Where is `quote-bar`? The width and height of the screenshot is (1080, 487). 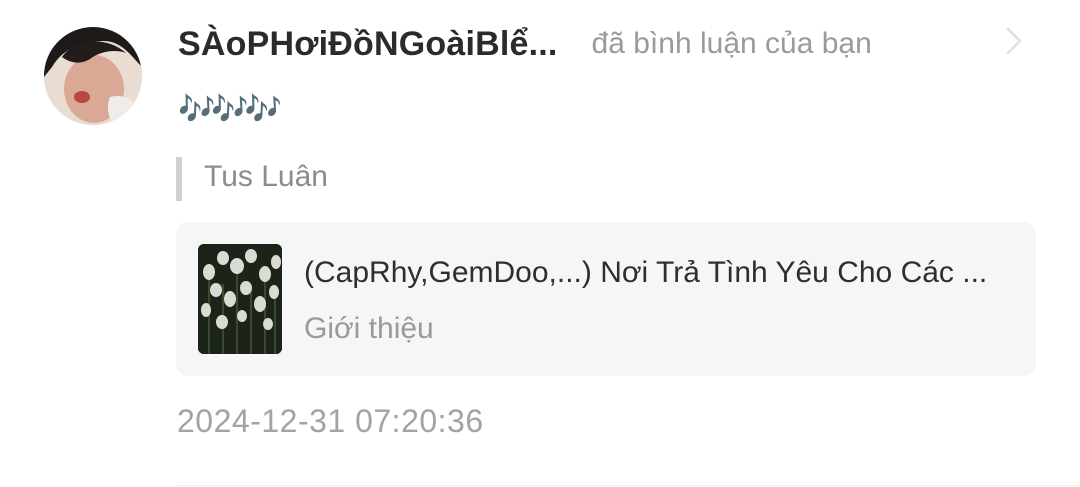 quote-bar is located at coordinates (179, 179).